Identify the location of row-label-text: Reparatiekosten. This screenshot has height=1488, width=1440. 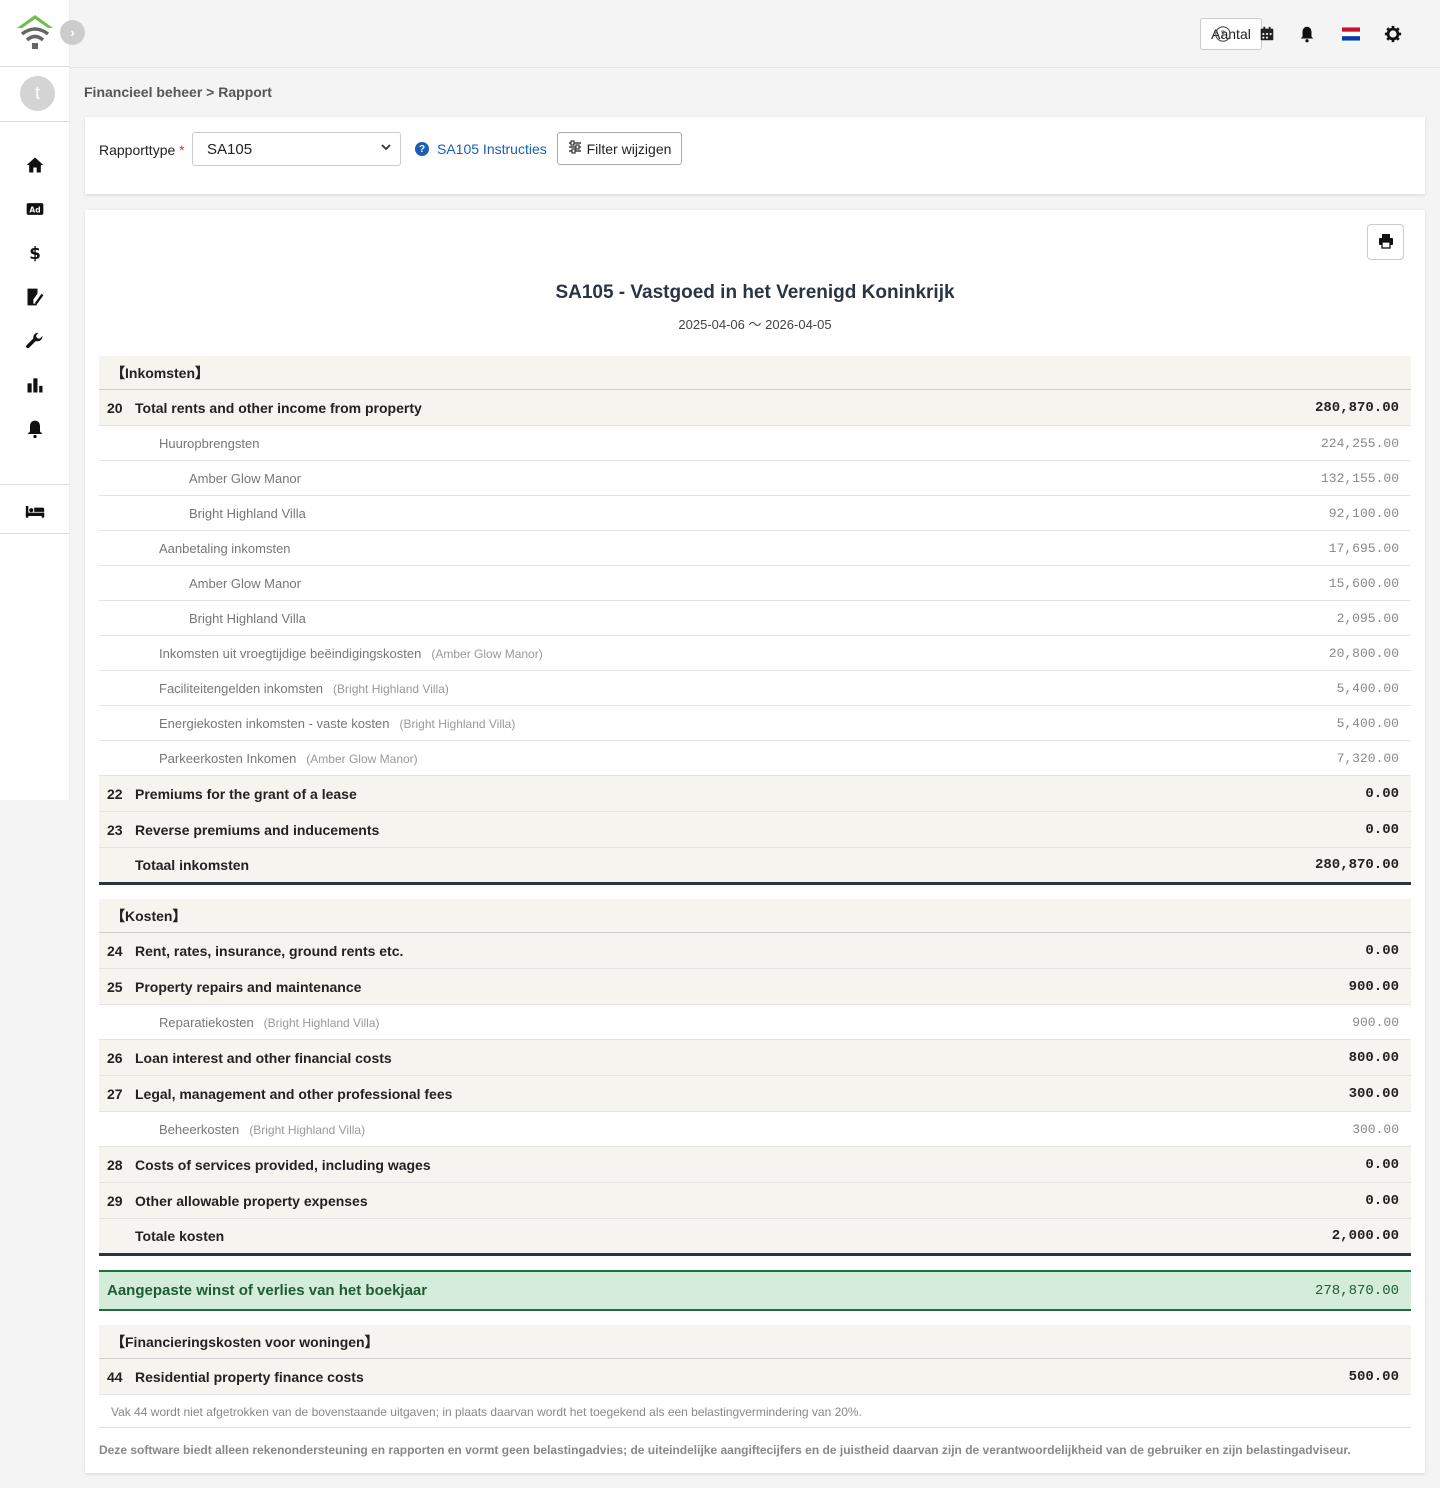
(206, 1022).